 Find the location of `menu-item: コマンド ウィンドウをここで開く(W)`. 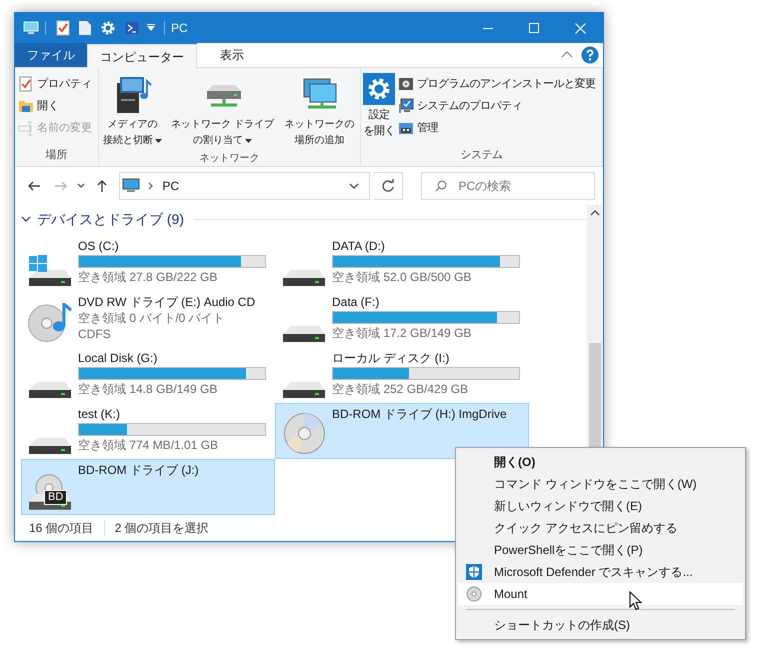

menu-item: コマンド ウィンドウをここで開く(W) is located at coordinates (600, 484).